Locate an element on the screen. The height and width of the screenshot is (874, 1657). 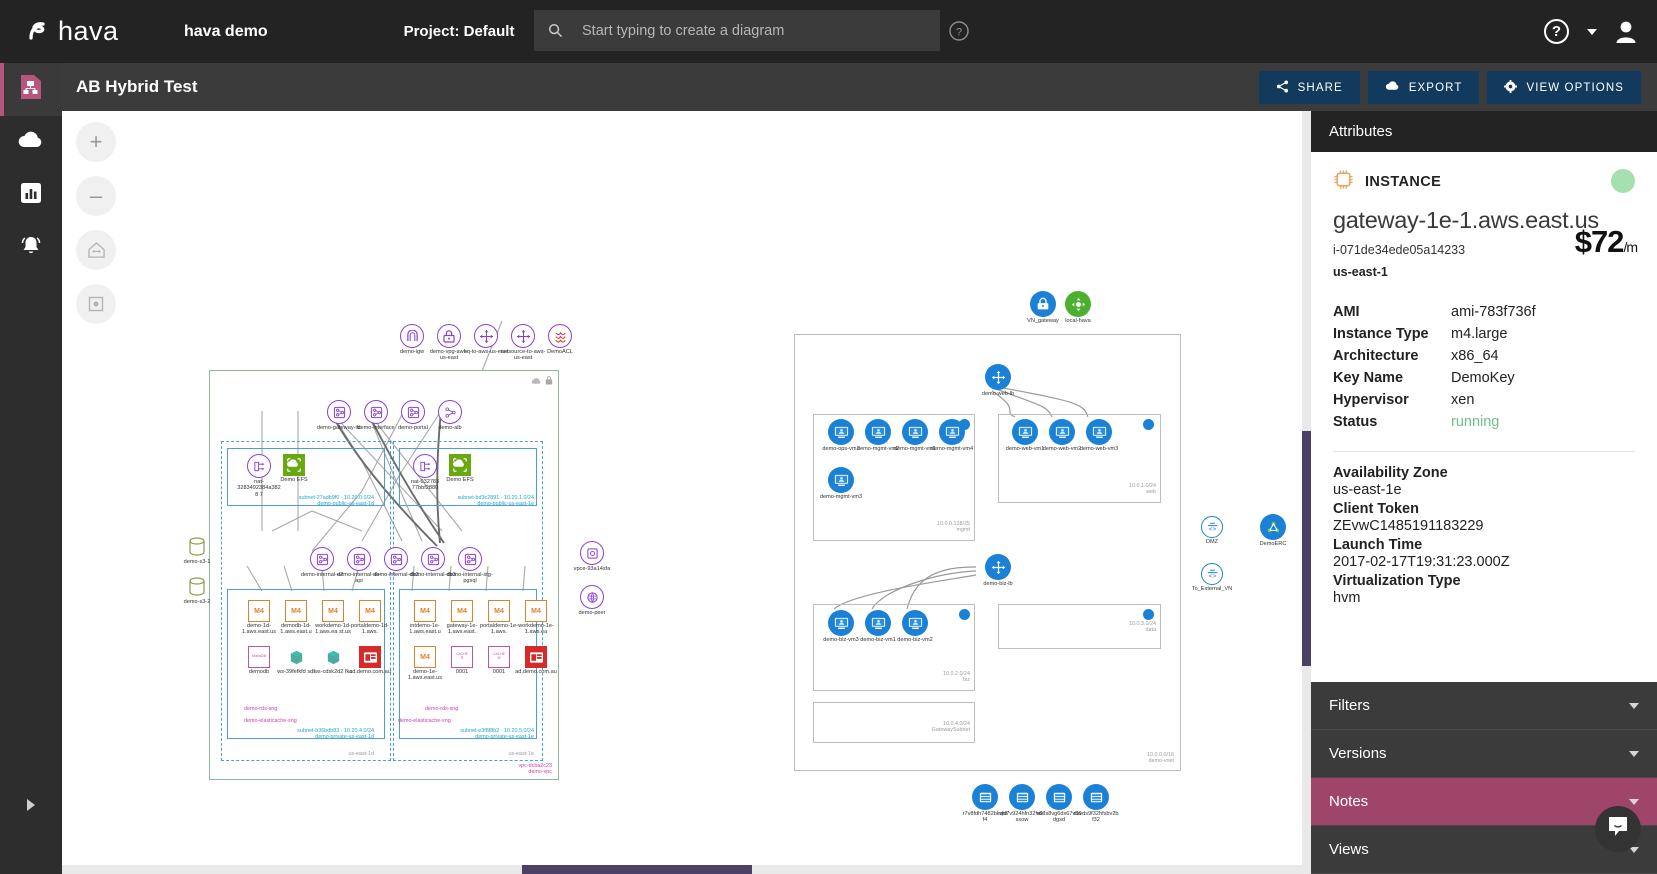
diagram-node: DemoERC is located at coordinates (1273, 530).